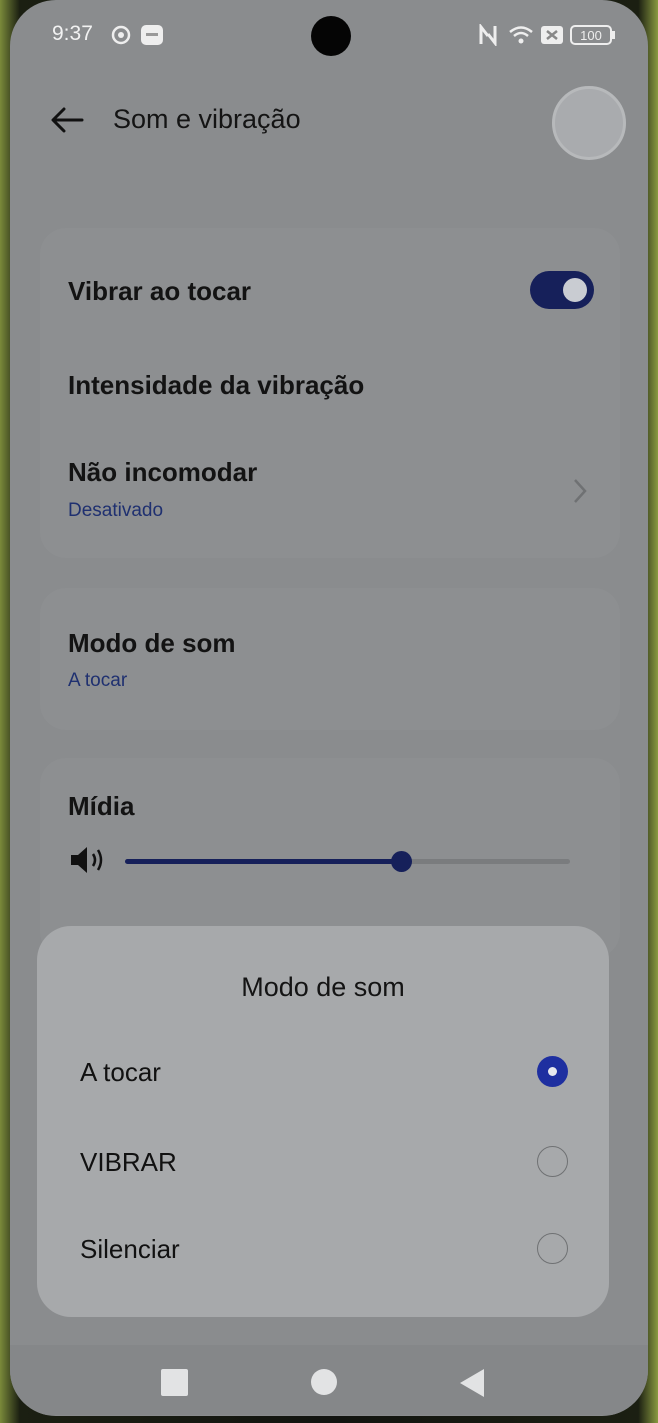 The width and height of the screenshot is (658, 1423). Describe the element at coordinates (488, 36) in the screenshot. I see `nfc-icon` at that location.